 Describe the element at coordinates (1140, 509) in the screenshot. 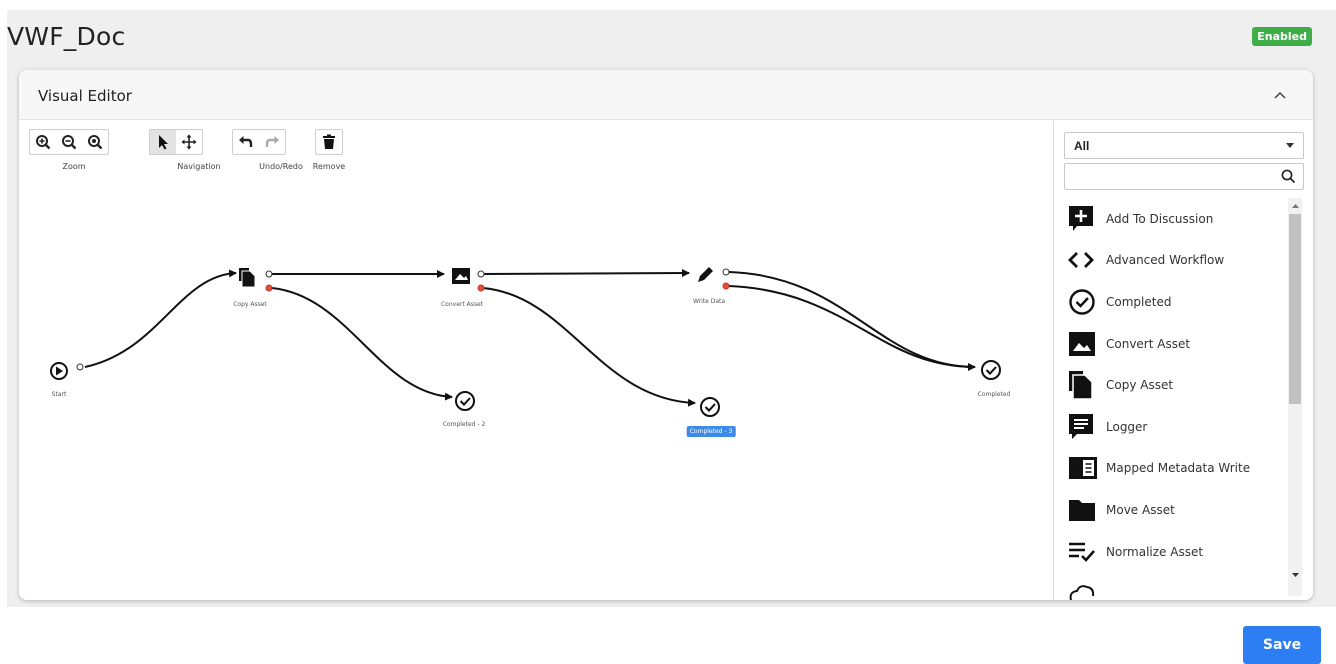

I see `tool-item-label: Move Asset` at that location.